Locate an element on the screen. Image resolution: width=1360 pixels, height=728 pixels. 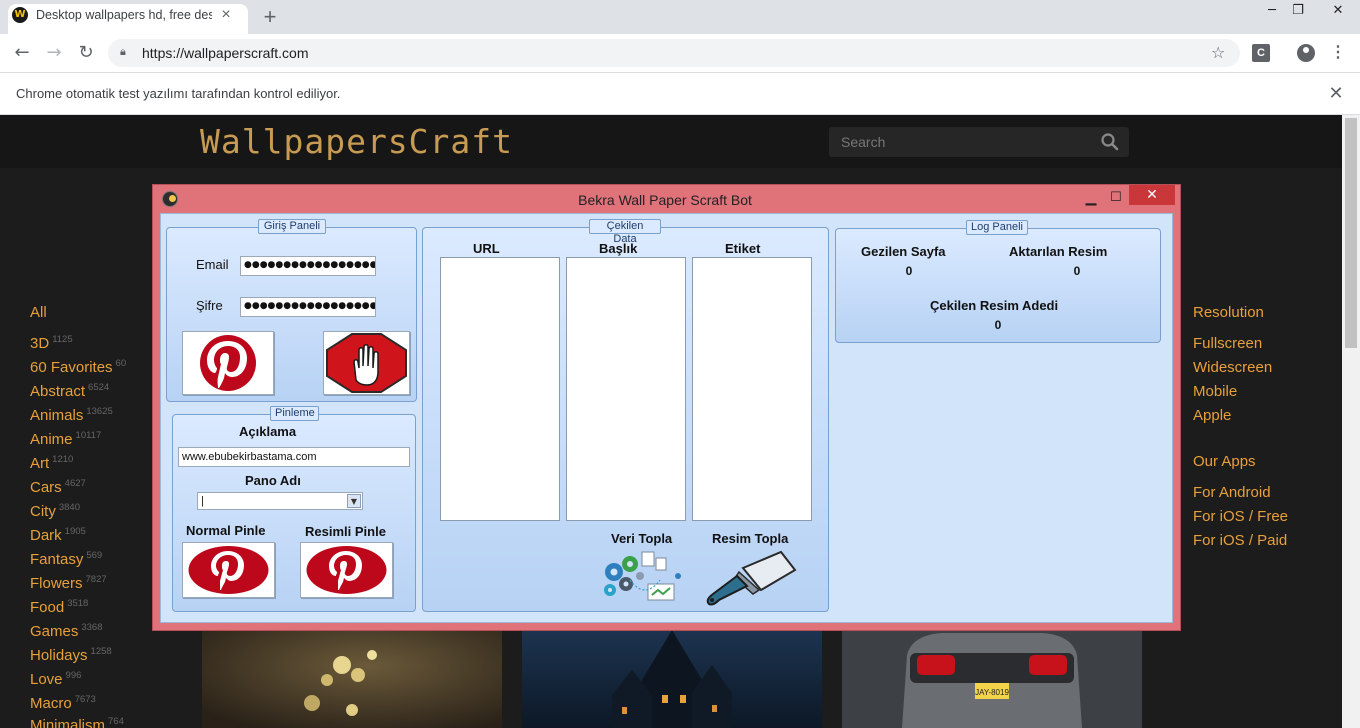
app-link: For Android is located at coordinates (1263, 494).